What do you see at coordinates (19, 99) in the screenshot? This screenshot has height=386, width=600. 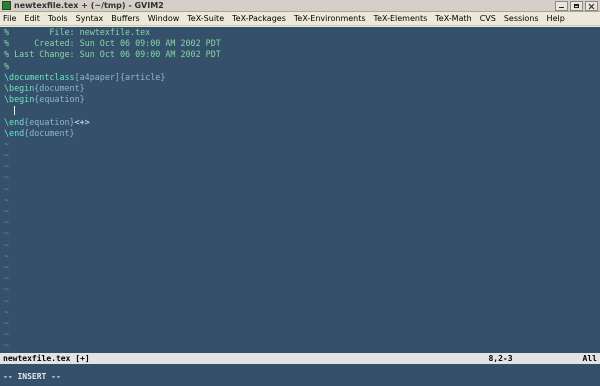 I see `begin-equation-command: \begin` at bounding box center [19, 99].